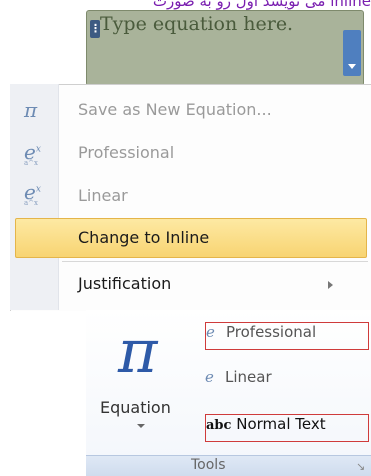 The height and width of the screenshot is (476, 371). I want to click on professional-button: e Professional, so click(287, 336).